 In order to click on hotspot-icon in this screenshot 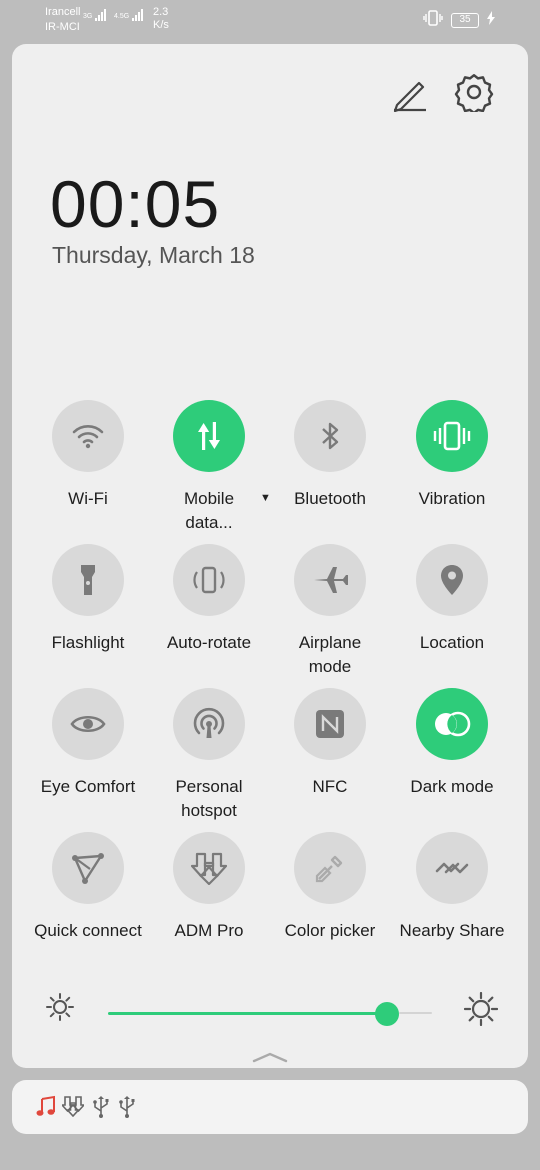, I will do `click(209, 722)`.